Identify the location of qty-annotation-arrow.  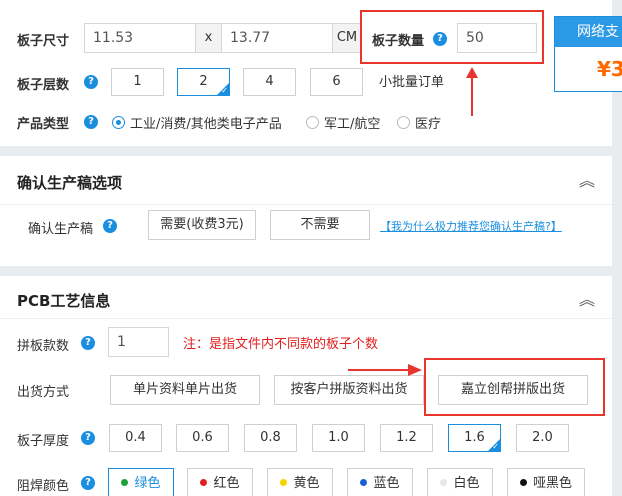
(472, 91).